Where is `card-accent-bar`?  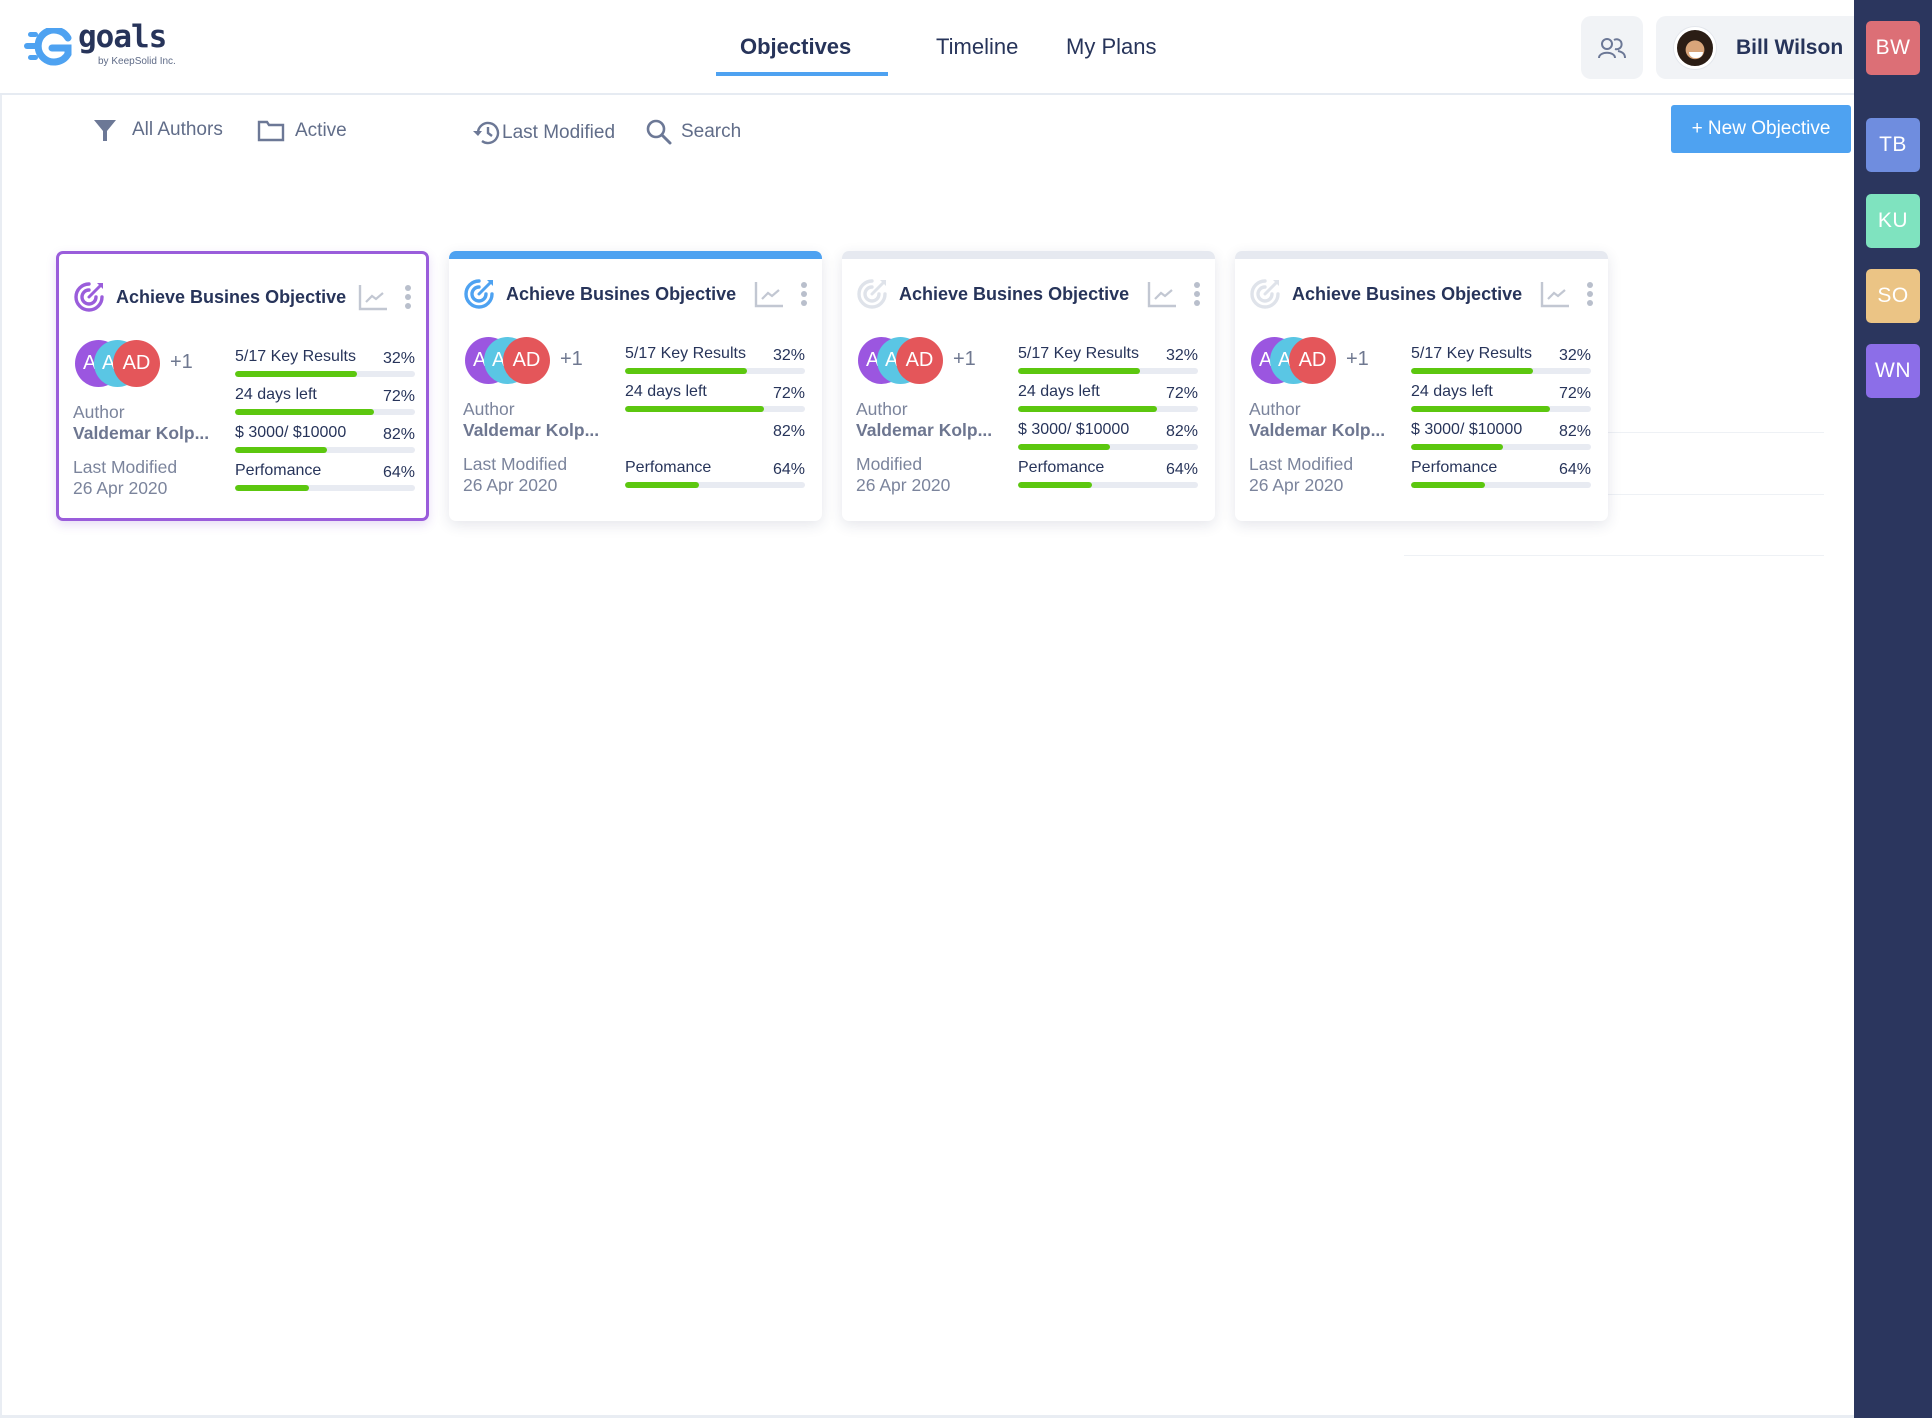
card-accent-bar is located at coordinates (1028, 255).